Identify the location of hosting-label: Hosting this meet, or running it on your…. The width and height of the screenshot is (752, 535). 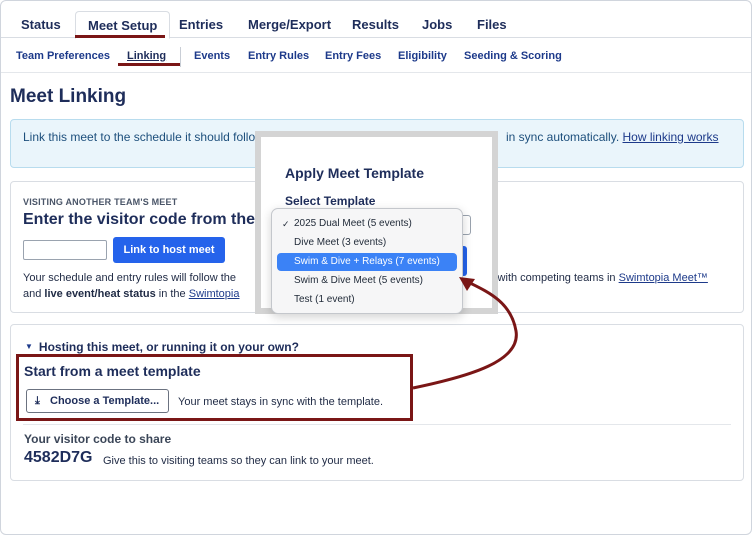
(168, 347).